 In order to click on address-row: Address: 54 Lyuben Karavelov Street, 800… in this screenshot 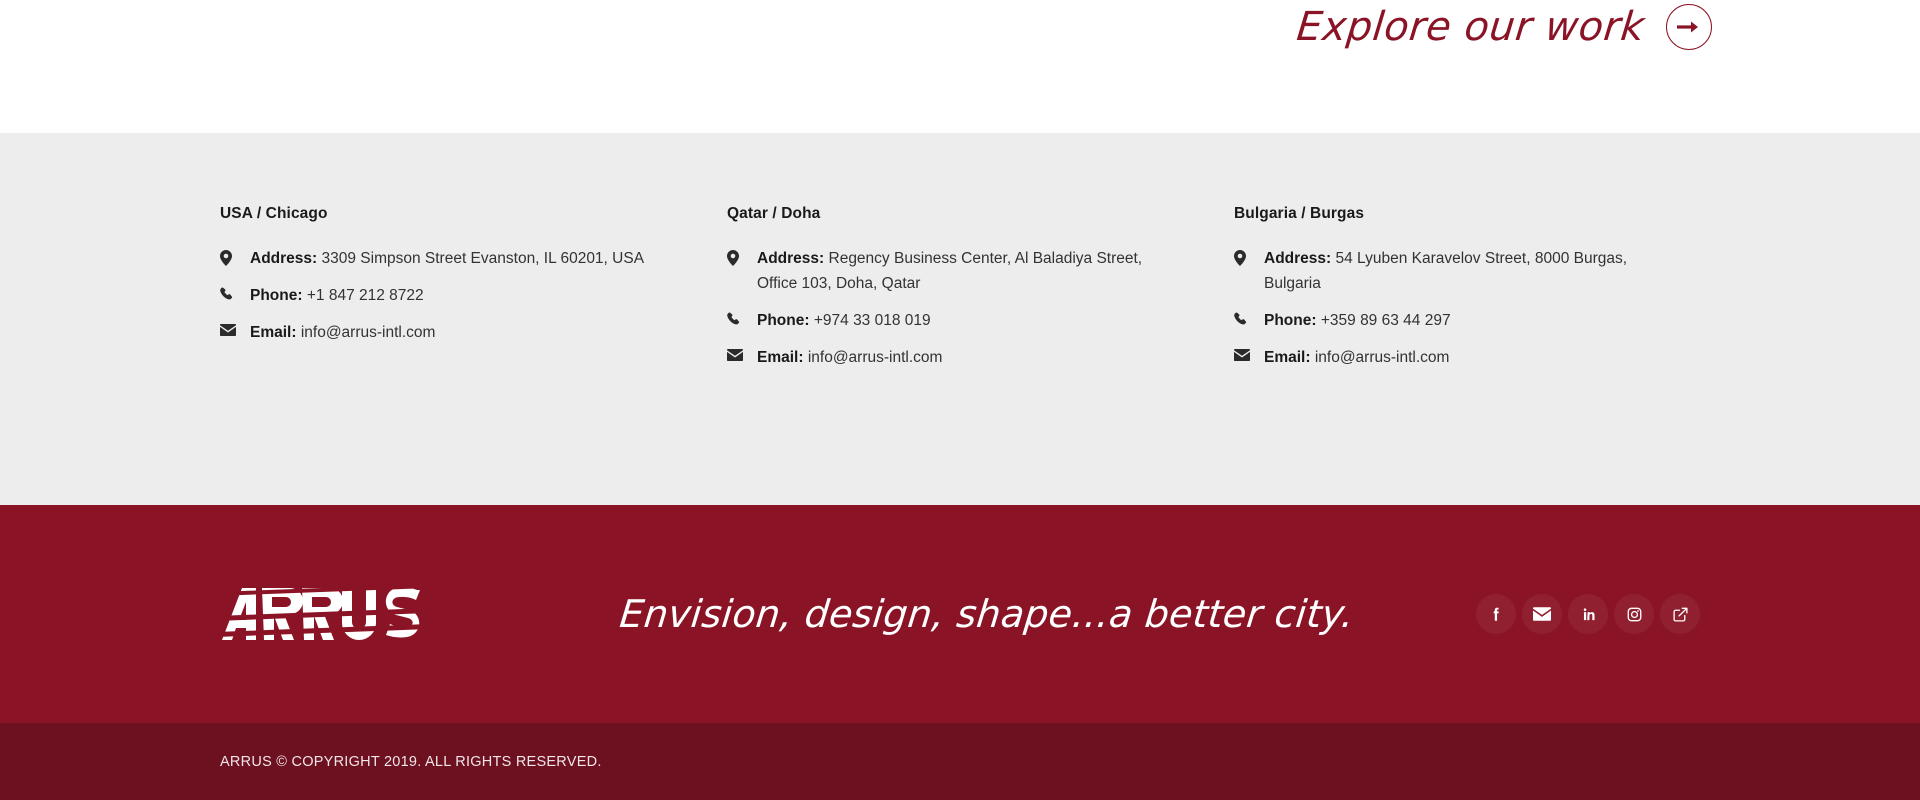, I will do `click(1451, 271)`.